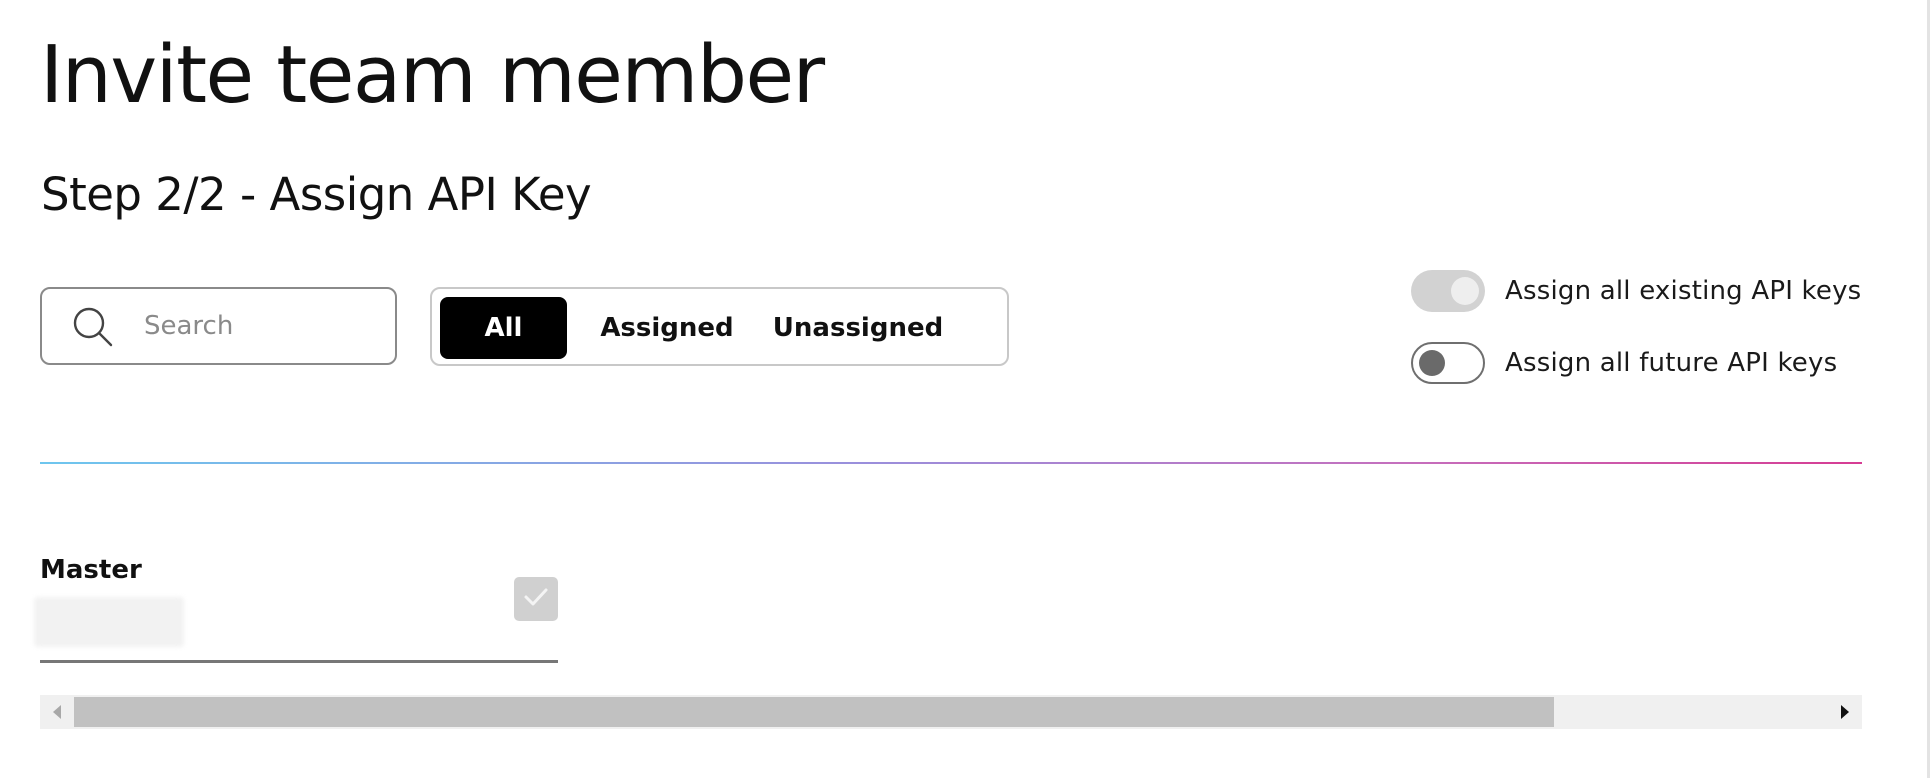  I want to click on filter-segmented-control: All Assigned Unassigned, so click(719, 326).